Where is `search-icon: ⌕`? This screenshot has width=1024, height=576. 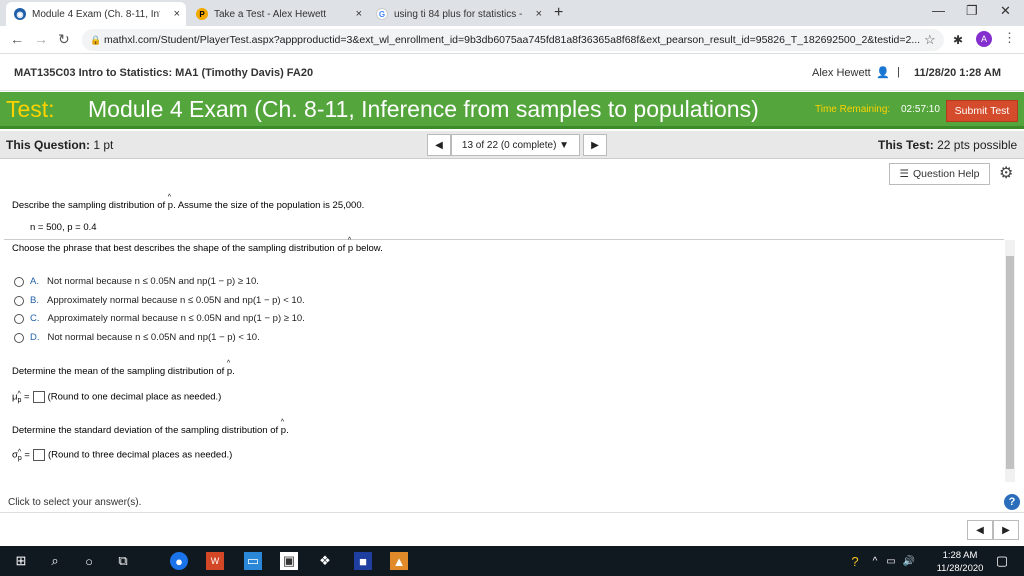 search-icon: ⌕ is located at coordinates (55, 561).